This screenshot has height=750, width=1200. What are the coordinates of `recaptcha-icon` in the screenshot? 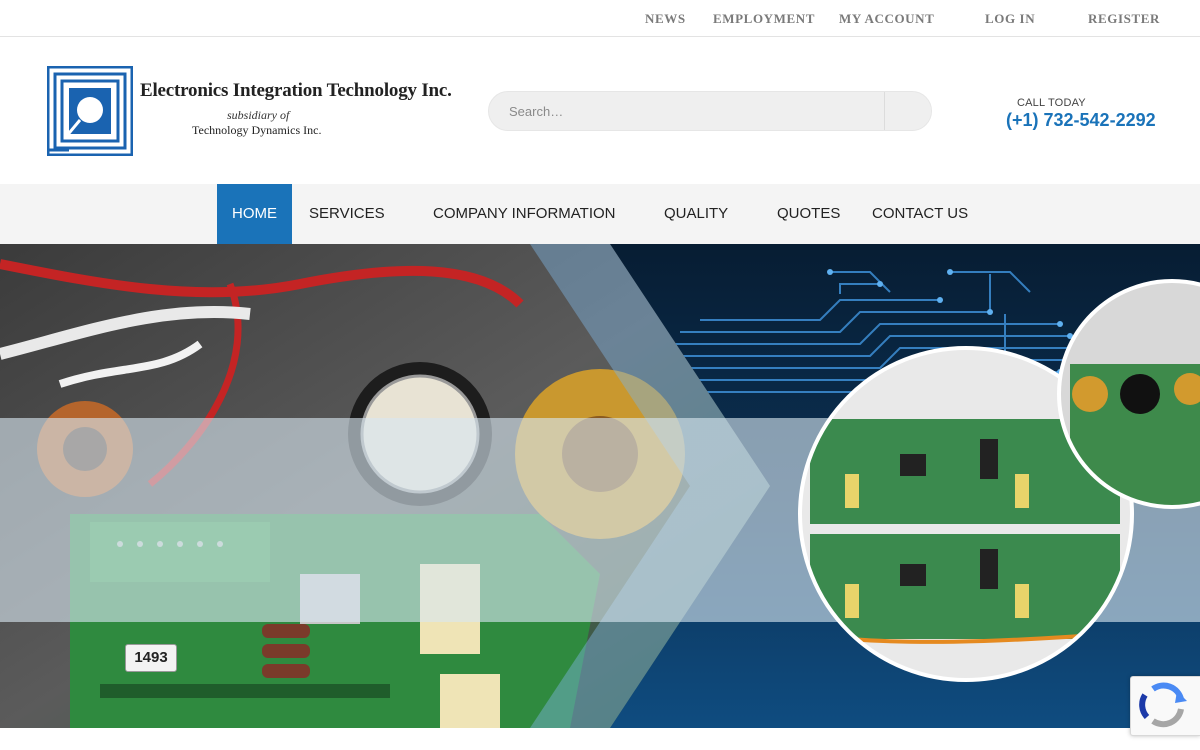 It's located at (1163, 705).